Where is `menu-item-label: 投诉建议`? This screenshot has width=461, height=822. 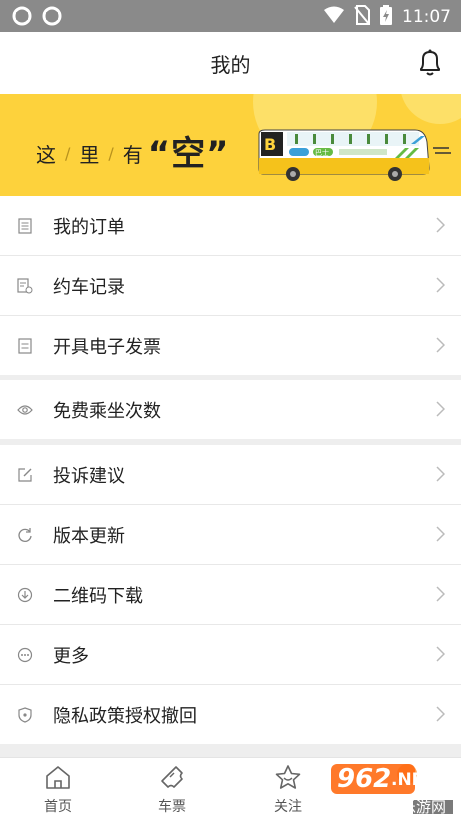
menu-item-label: 投诉建议 is located at coordinates (89, 476).